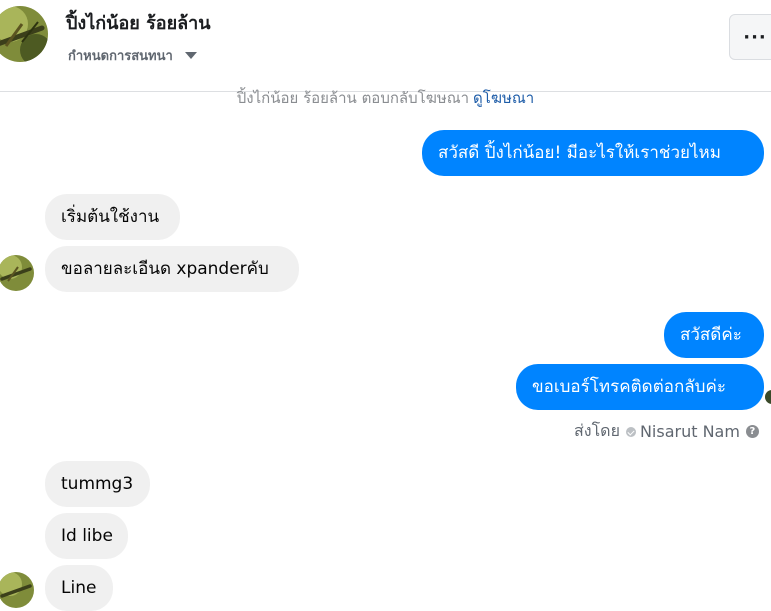 Image resolution: width=771 pixels, height=611 pixels. I want to click on ad-reply-text: ปิ้งไก่น้อย ร้อยล้าน ตอบกลับโฆษณา, so click(353, 98).